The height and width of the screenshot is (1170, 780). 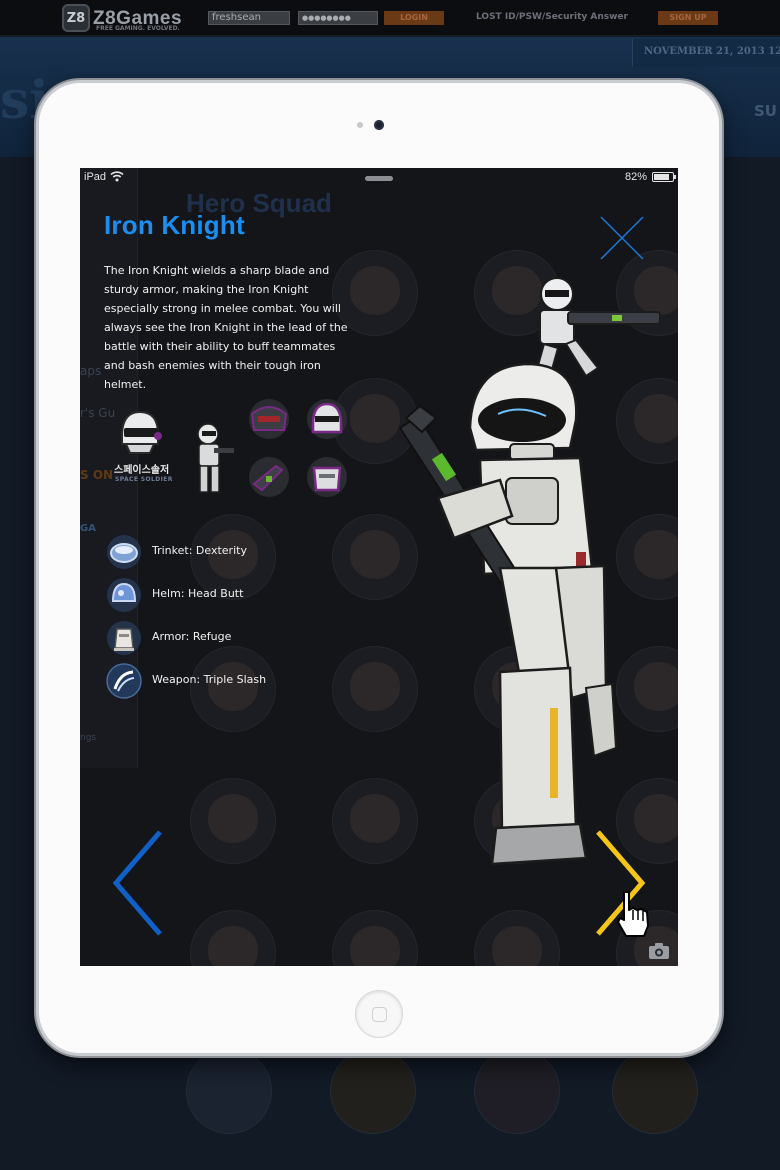 I want to click on ipad-sensor, so click(x=360, y=125).